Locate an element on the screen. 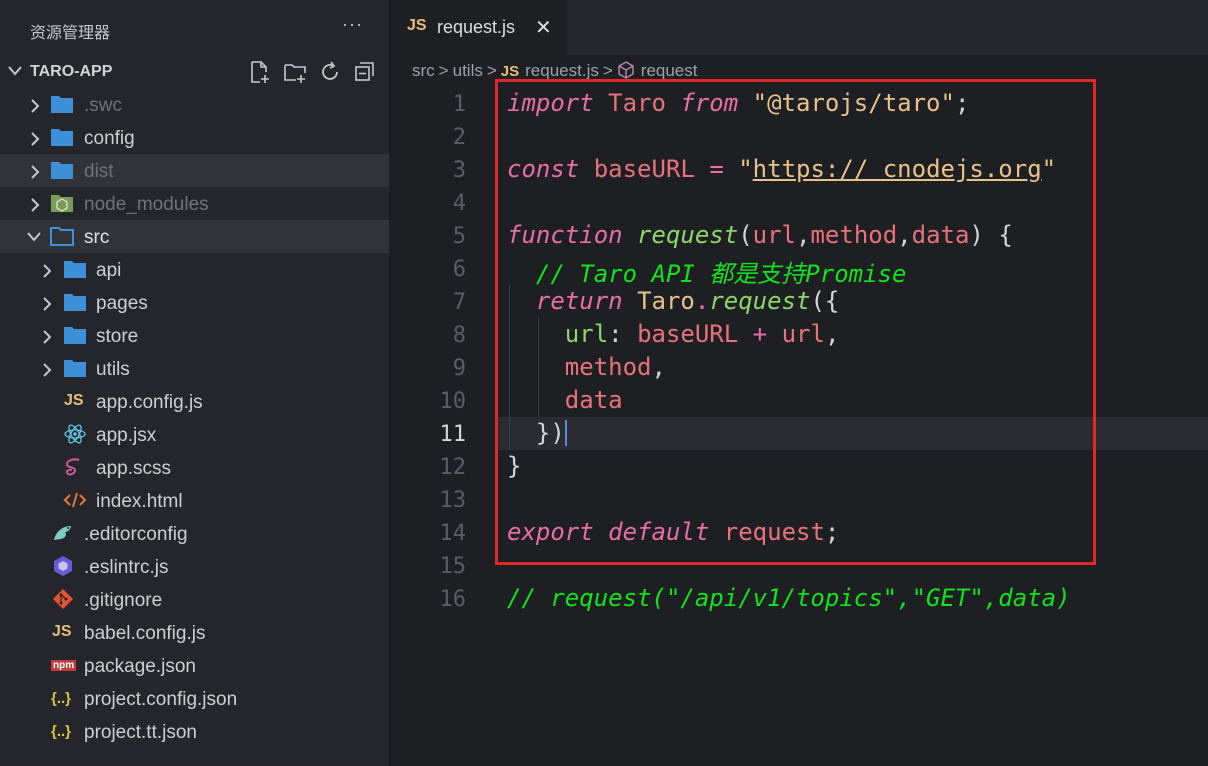 The width and height of the screenshot is (1208, 766). close-icon: ✕ is located at coordinates (543, 27).